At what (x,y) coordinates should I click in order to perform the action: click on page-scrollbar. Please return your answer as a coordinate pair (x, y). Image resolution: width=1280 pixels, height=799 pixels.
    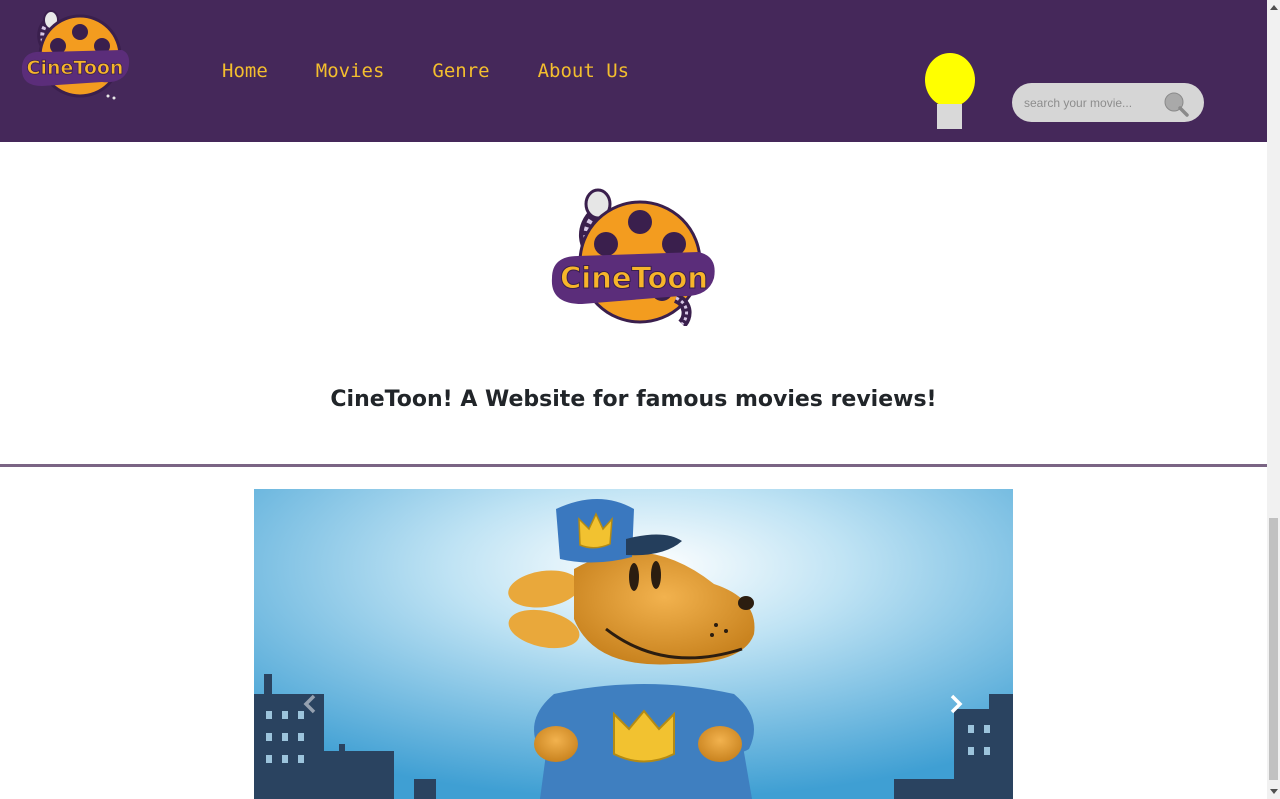
    Looking at the image, I should click on (1273, 399).